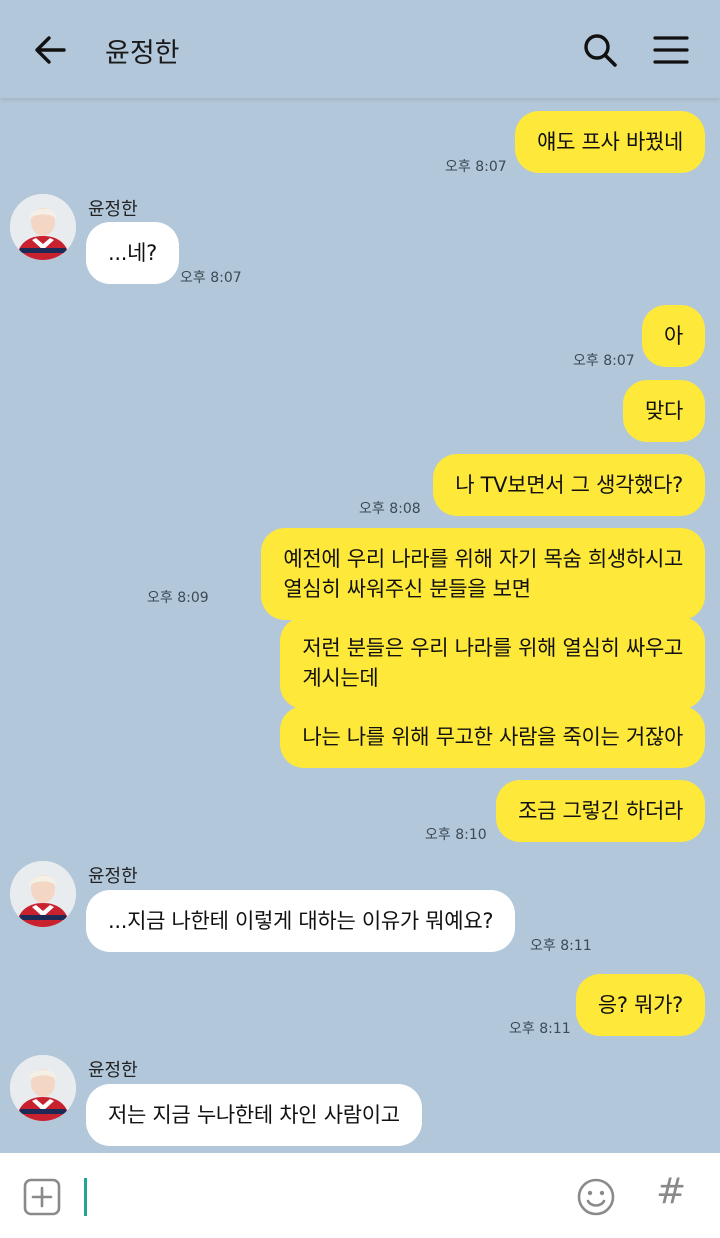 This screenshot has height=1238, width=720. Describe the element at coordinates (178, 598) in the screenshot. I see `message-timestamp: 오후 8:09` at that location.